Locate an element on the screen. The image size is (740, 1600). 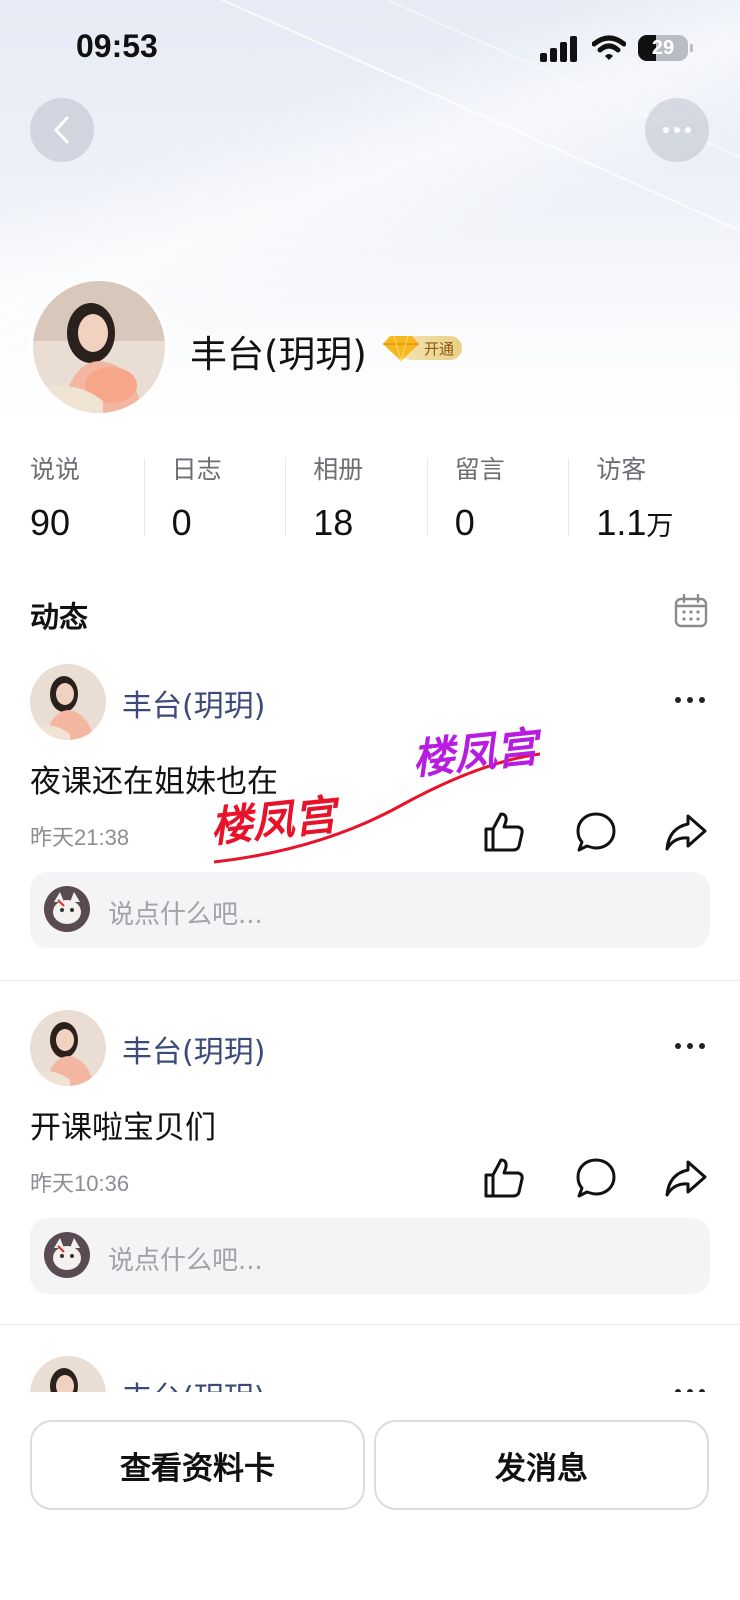
wifi-icon is located at coordinates (609, 47).